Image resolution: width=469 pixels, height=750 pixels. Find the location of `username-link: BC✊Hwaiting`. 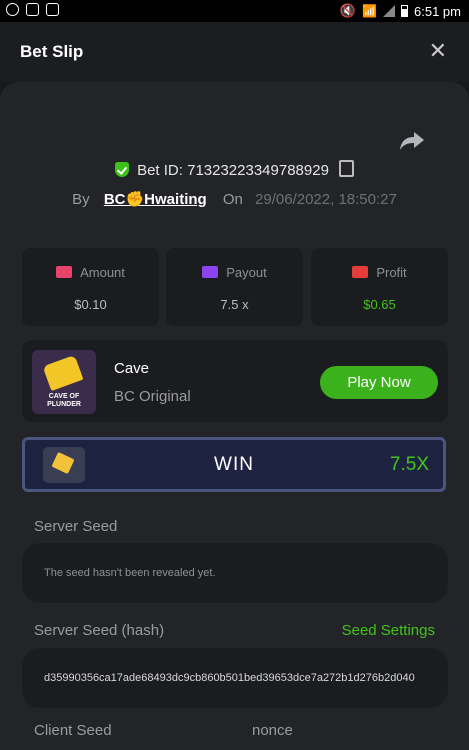

username-link: BC✊Hwaiting is located at coordinates (155, 199).